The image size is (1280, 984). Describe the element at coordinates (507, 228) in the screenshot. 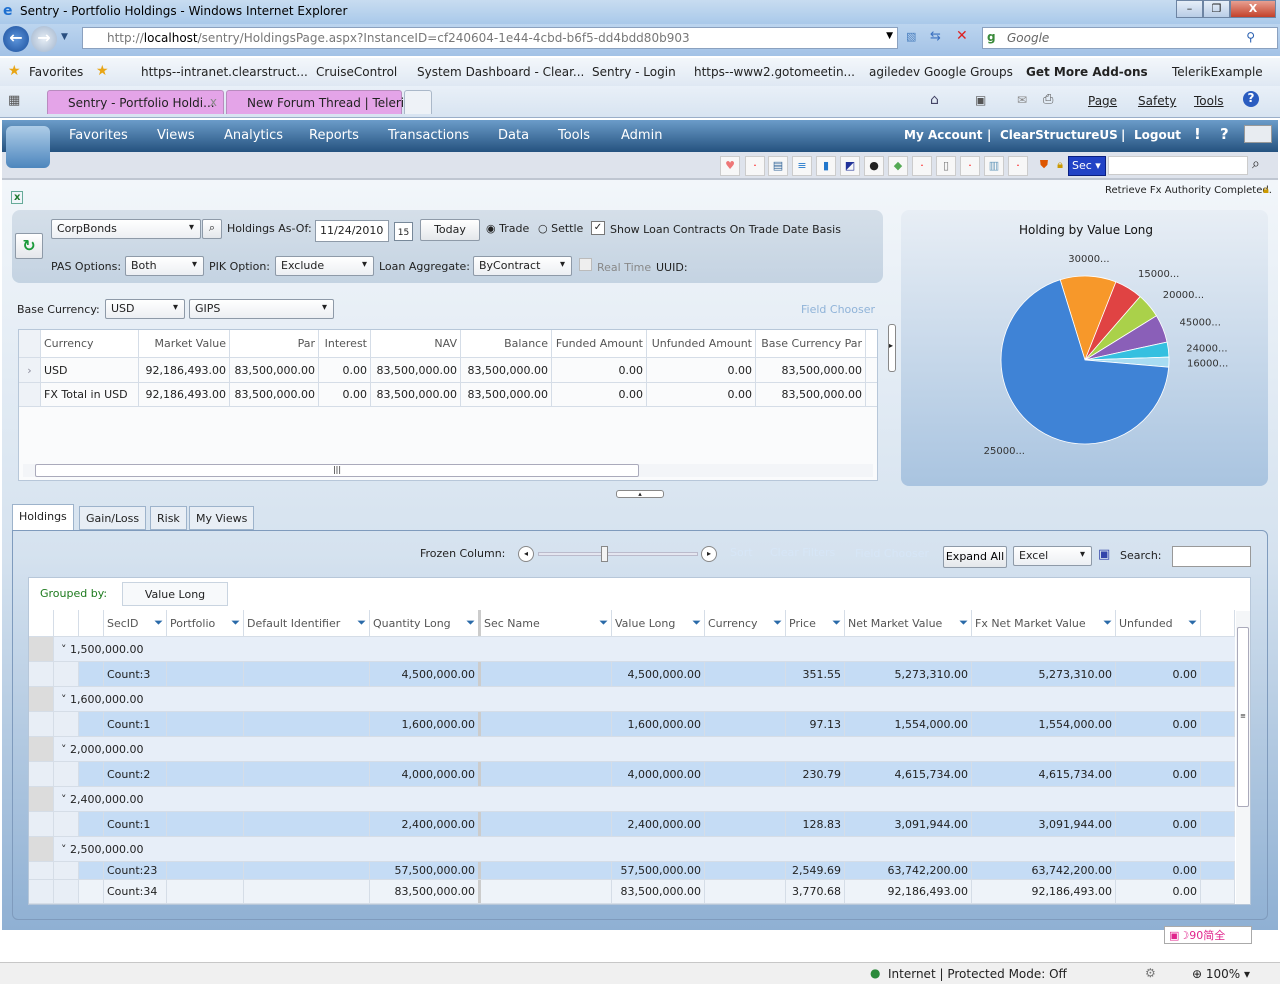

I see `trade-radio: ◉ Trade` at that location.